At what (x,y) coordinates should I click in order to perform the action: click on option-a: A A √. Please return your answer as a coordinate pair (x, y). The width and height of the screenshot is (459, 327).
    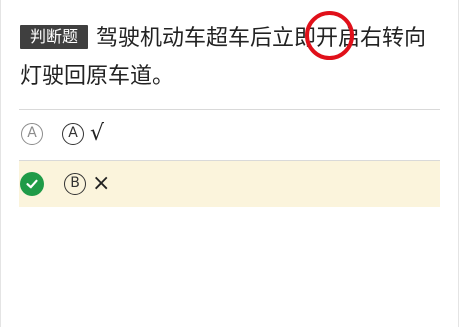
    Looking at the image, I should click on (229, 134).